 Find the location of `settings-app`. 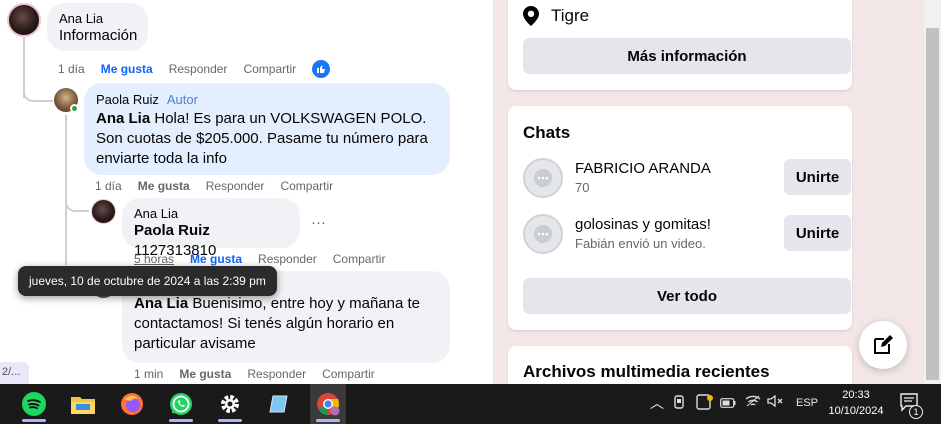

settings-app is located at coordinates (230, 404).